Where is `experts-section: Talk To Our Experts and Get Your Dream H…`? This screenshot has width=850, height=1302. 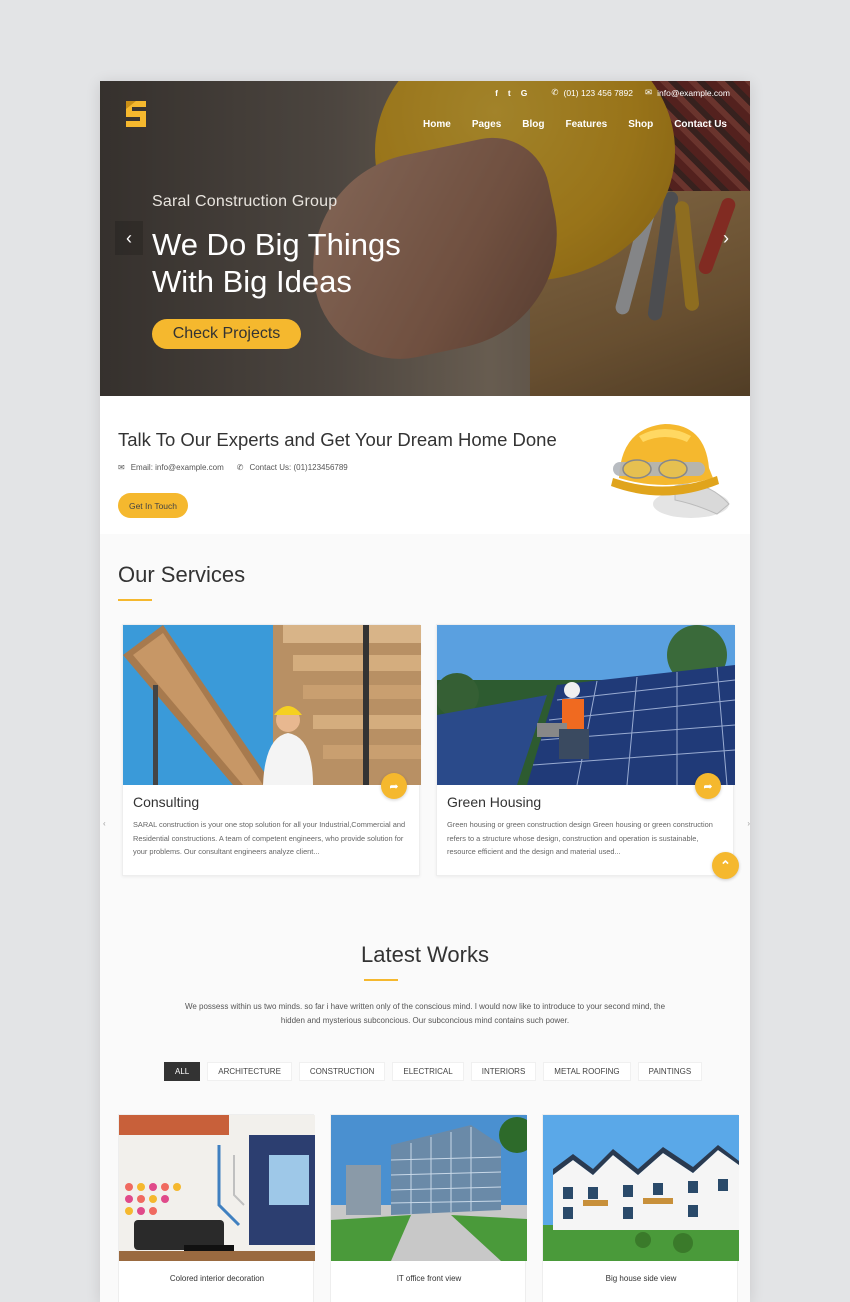 experts-section: Talk To Our Experts and Get Your Dream H… is located at coordinates (425, 465).